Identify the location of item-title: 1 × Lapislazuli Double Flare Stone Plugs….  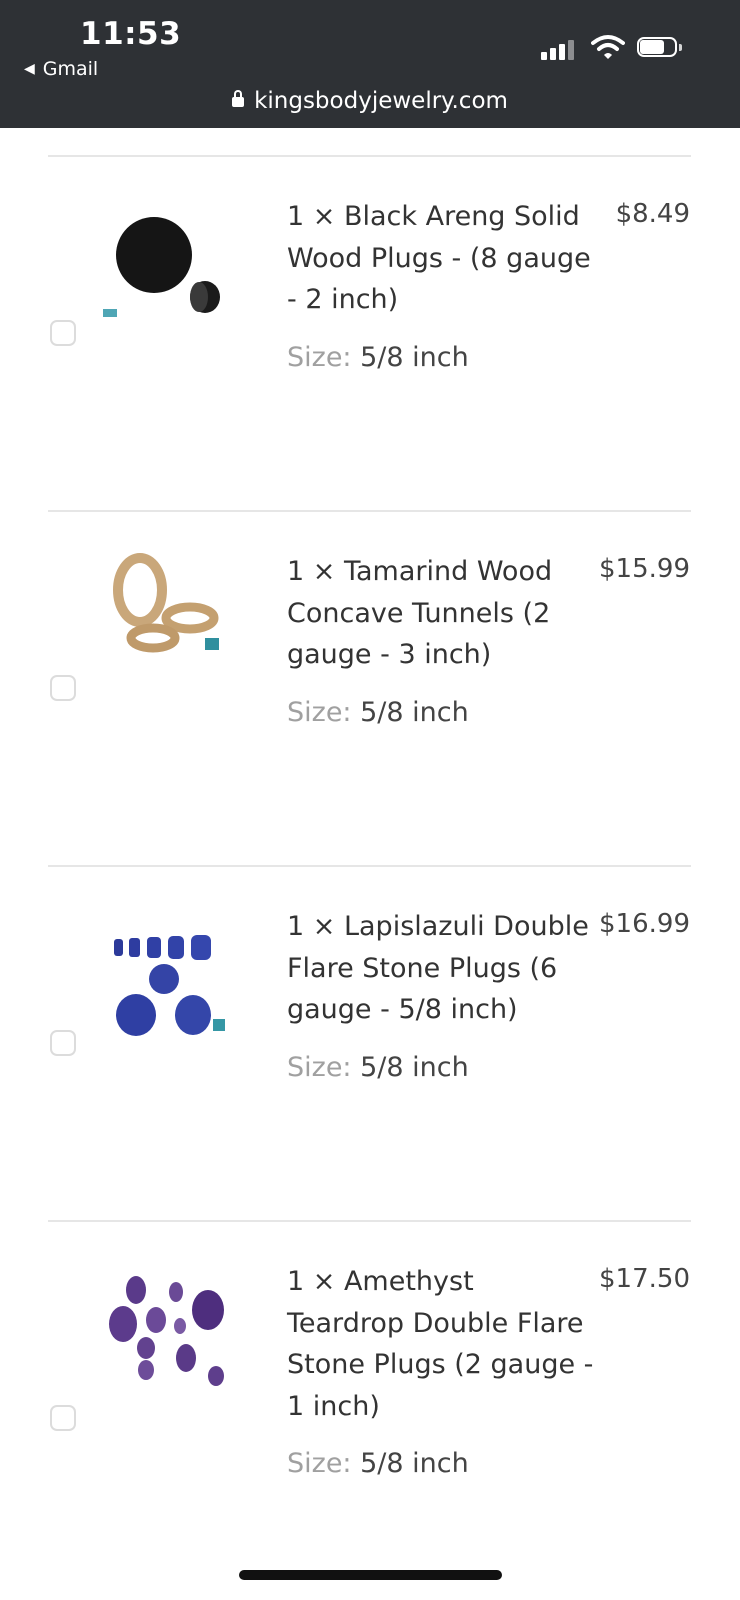
(442, 968).